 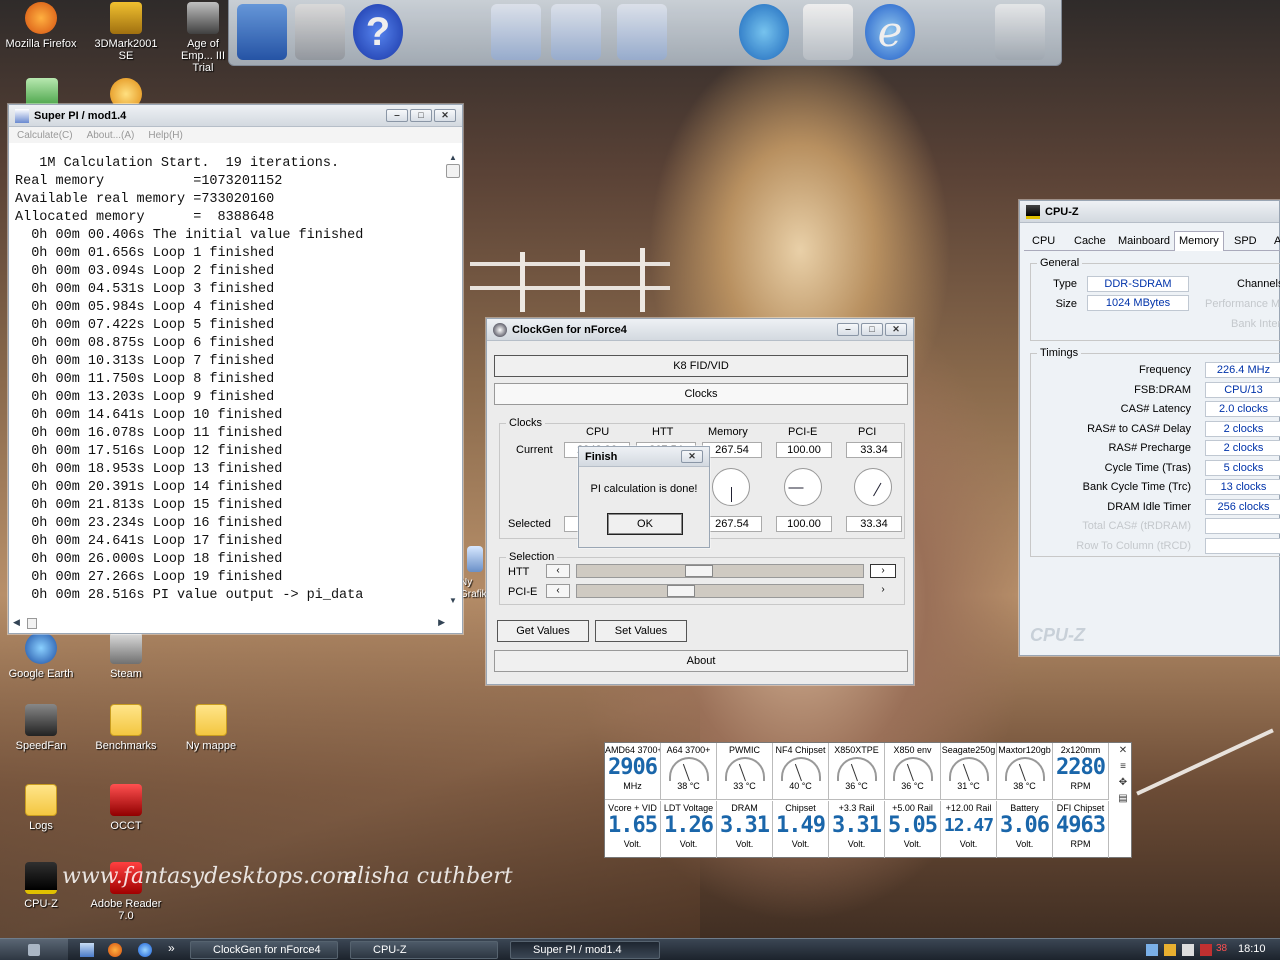 What do you see at coordinates (1144, 241) in the screenshot?
I see `tab-mainboard: Mainboard` at bounding box center [1144, 241].